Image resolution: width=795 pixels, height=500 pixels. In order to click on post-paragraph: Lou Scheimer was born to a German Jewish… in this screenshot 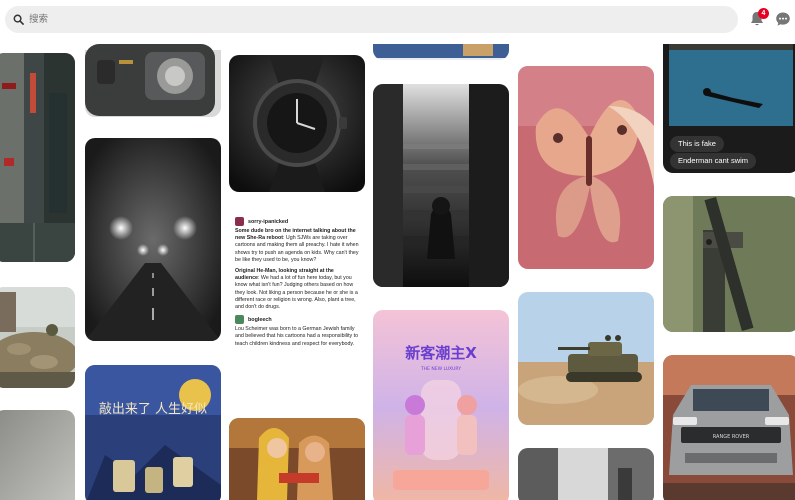, I will do `click(297, 336)`.